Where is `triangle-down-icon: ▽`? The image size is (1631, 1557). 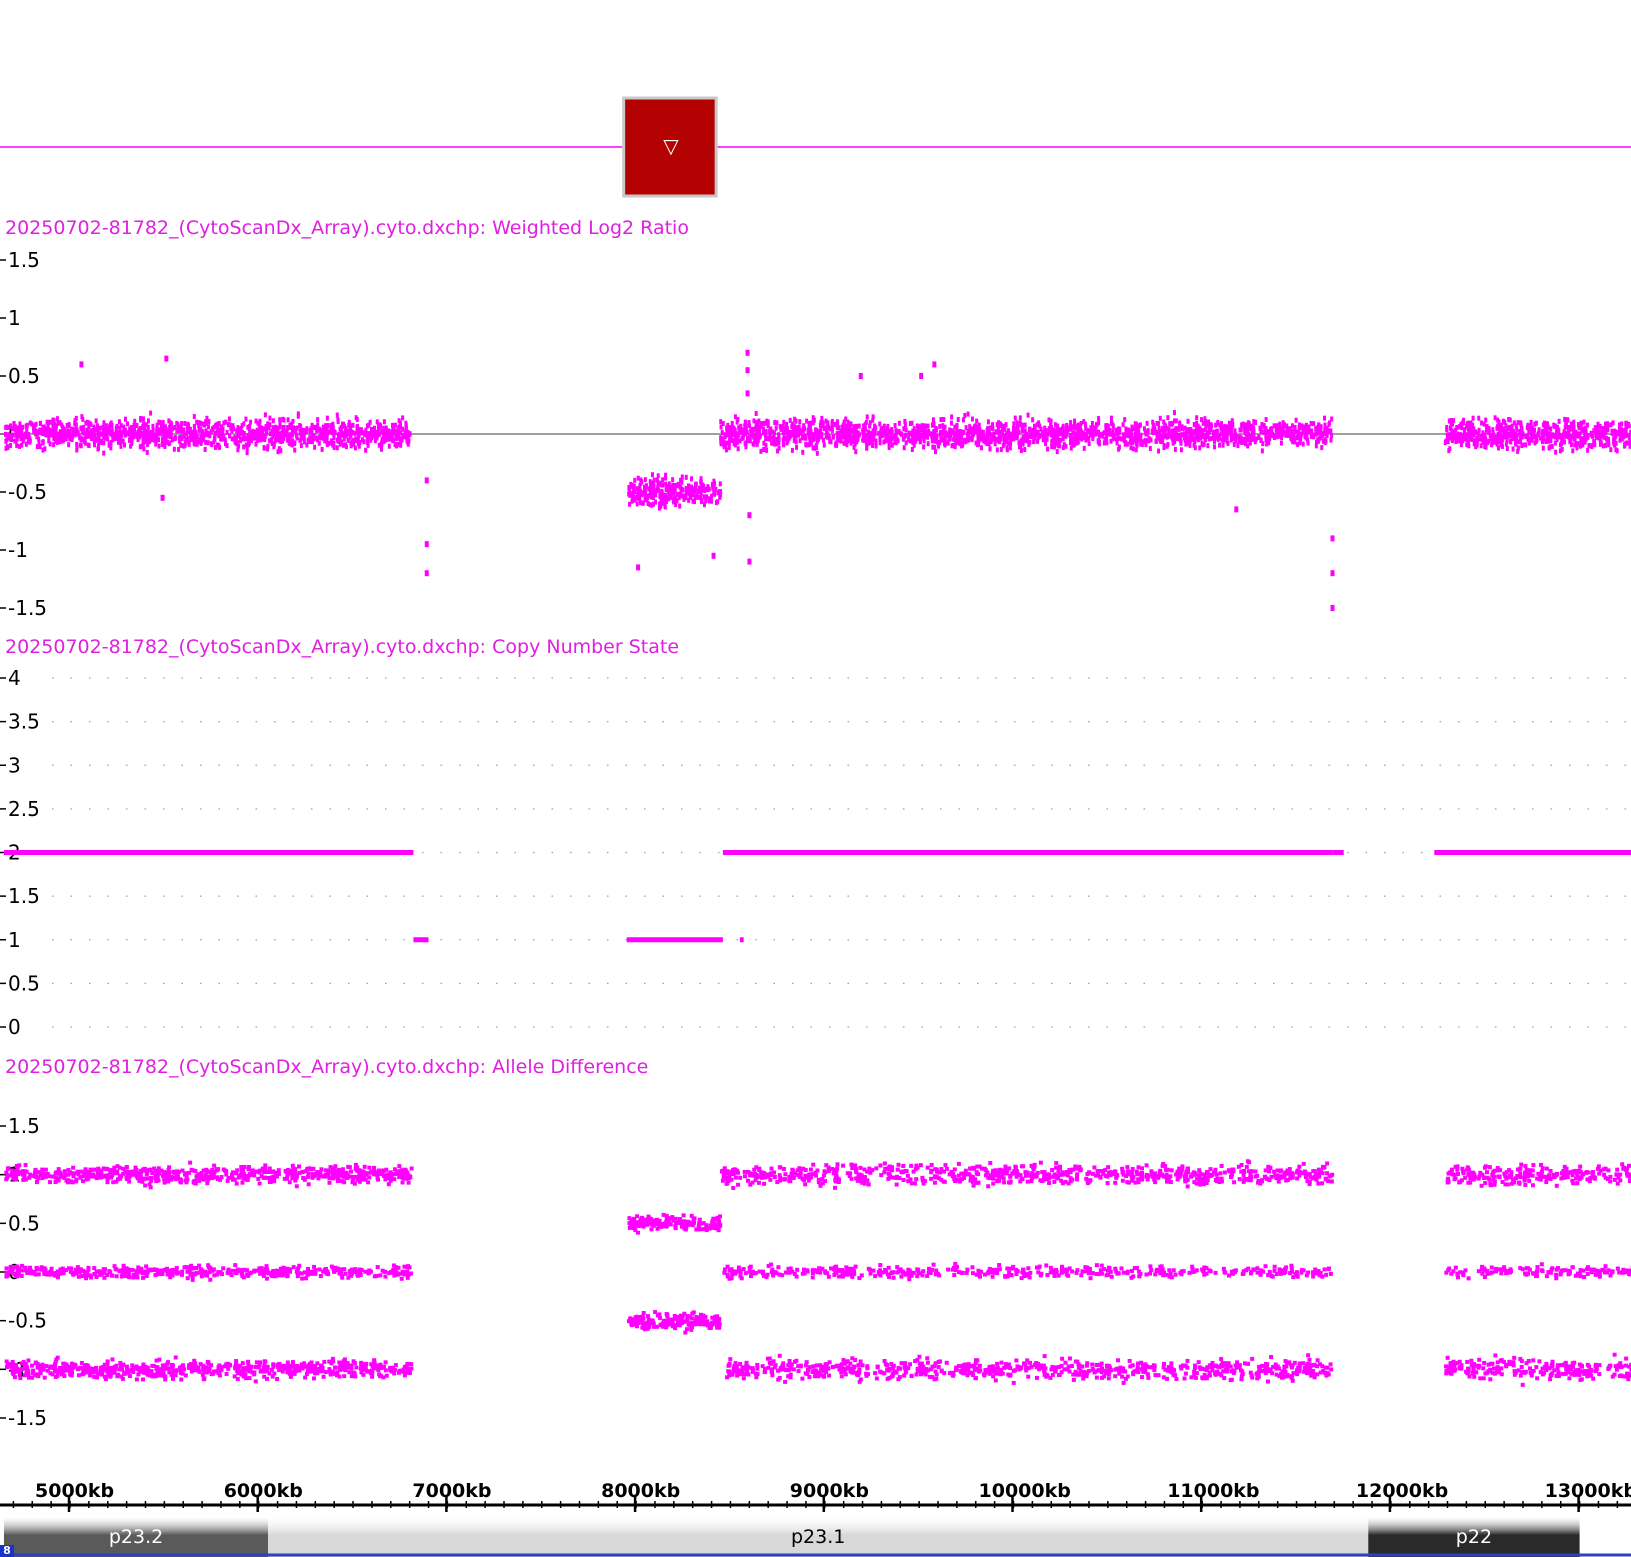
triangle-down-icon: ▽ is located at coordinates (671, 146).